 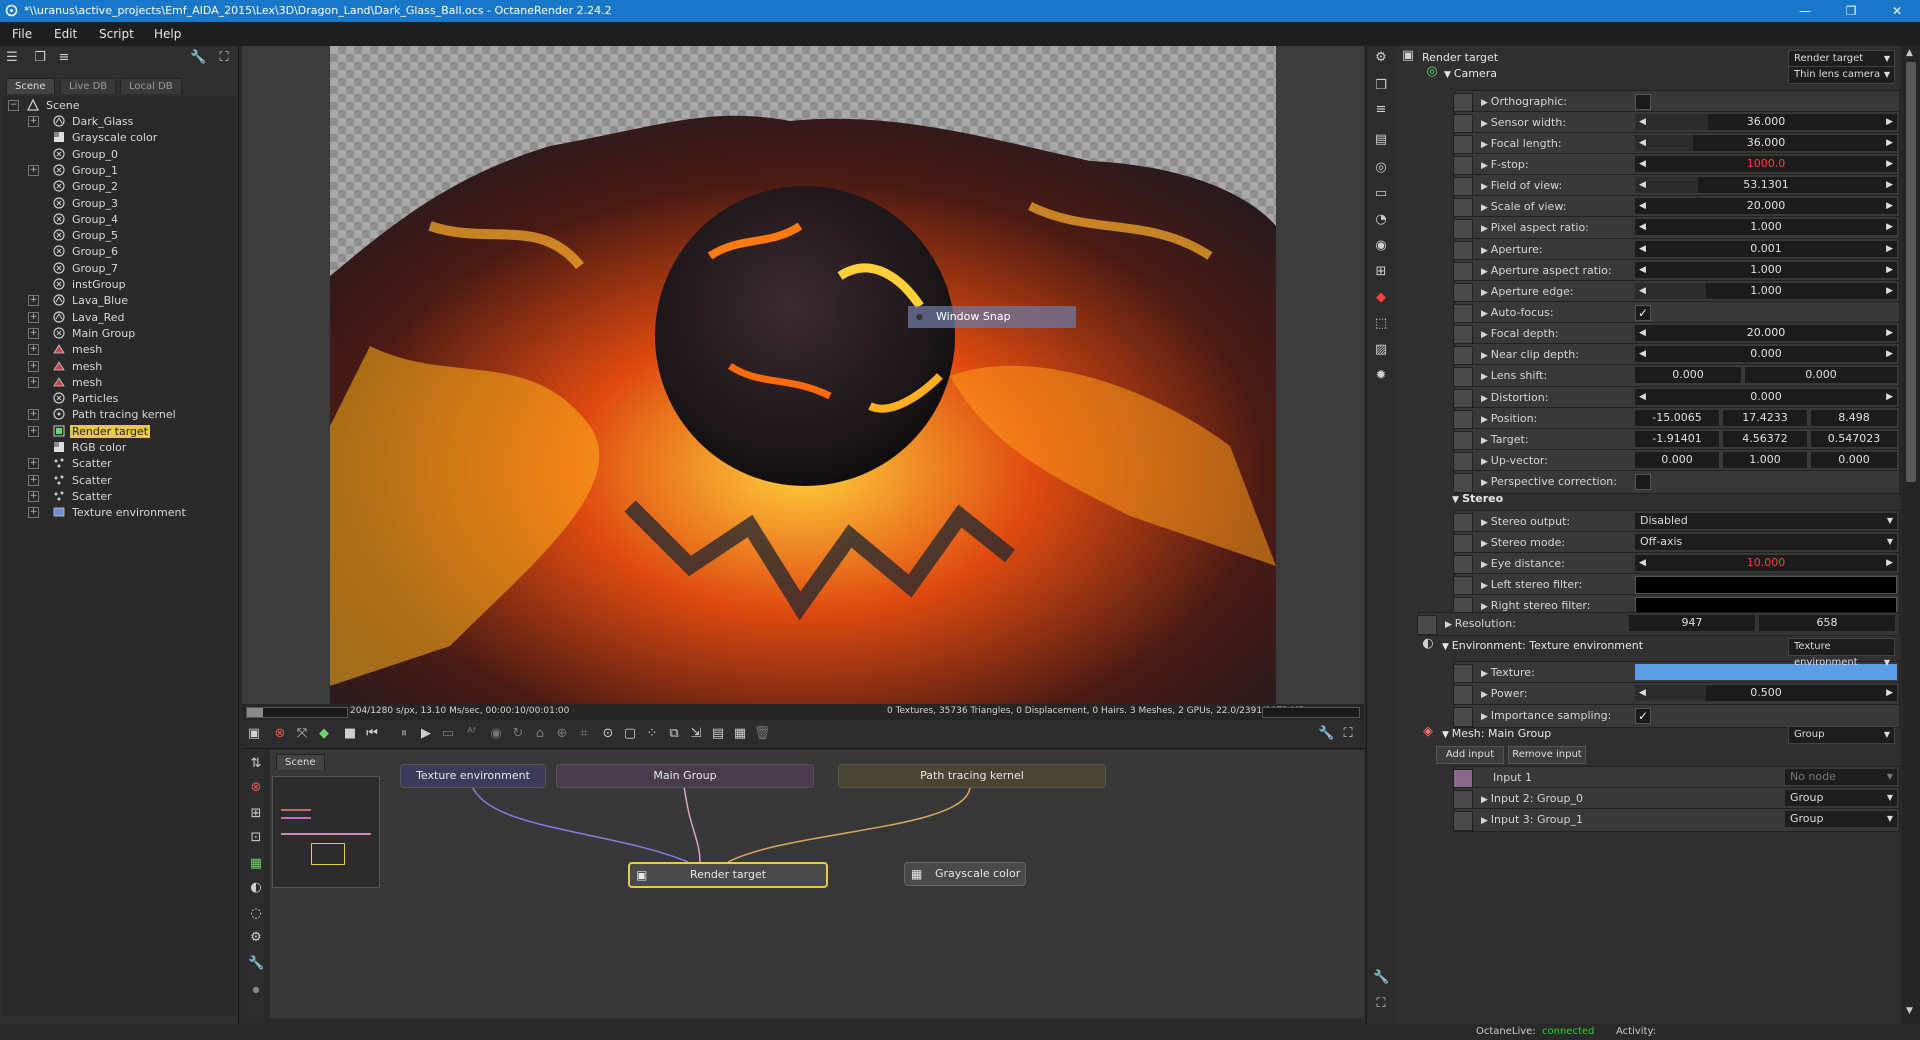 What do you see at coordinates (1766, 270) in the screenshot?
I see `aperture-aspect-slider: ◀ 1.000 ▶` at bounding box center [1766, 270].